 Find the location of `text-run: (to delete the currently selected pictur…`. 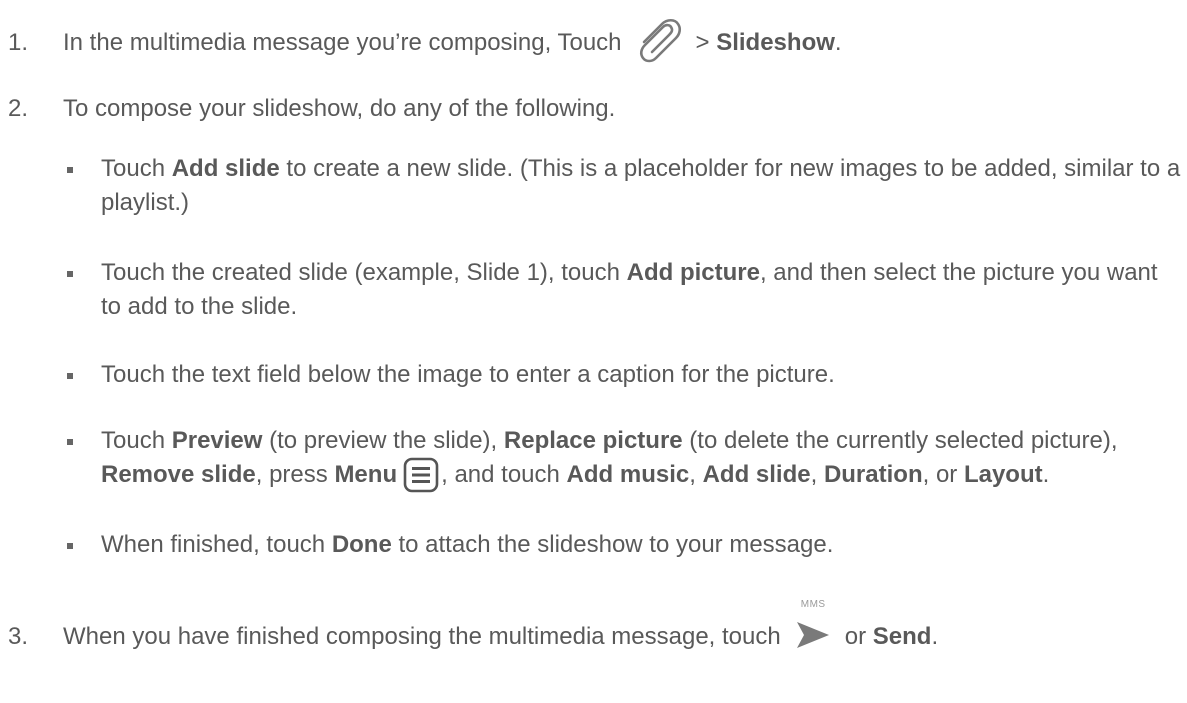

text-run: (to delete the currently selected pictur… is located at coordinates (900, 440).